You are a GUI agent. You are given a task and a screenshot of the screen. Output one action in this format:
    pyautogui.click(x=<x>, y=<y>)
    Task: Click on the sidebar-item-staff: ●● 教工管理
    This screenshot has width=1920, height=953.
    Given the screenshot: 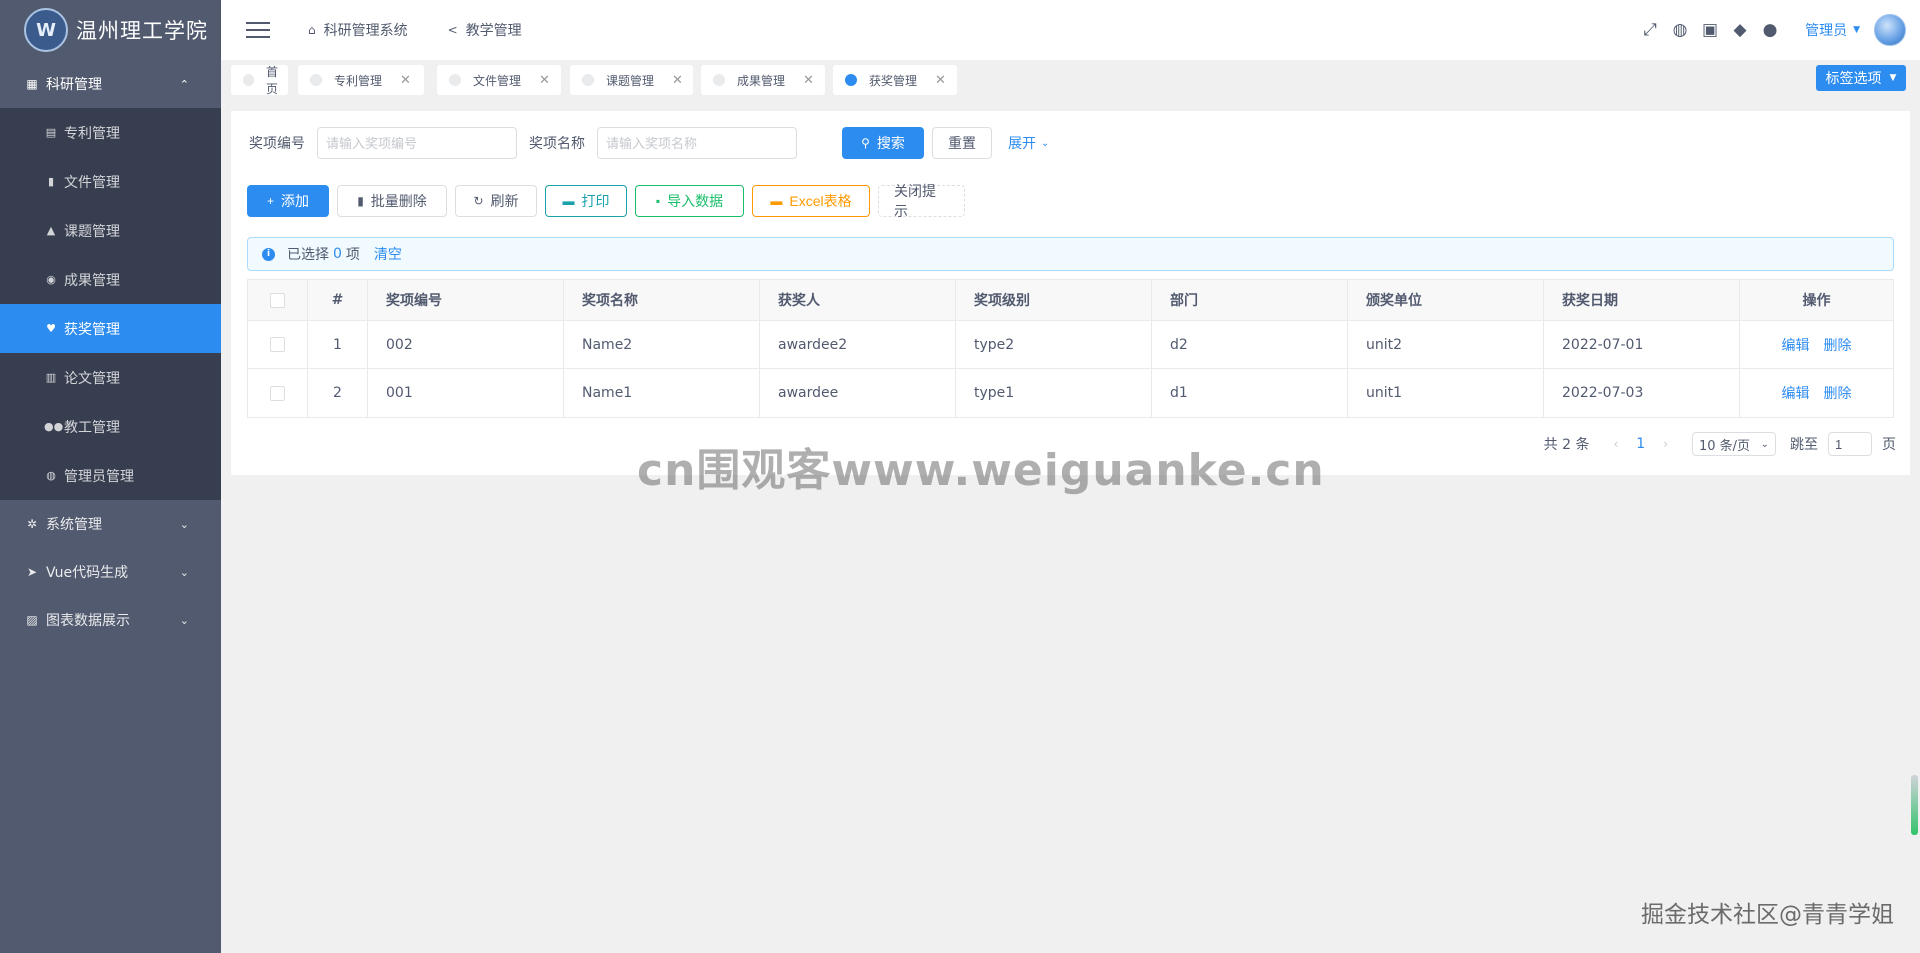 What is the action you would take?
    pyautogui.click(x=110, y=426)
    